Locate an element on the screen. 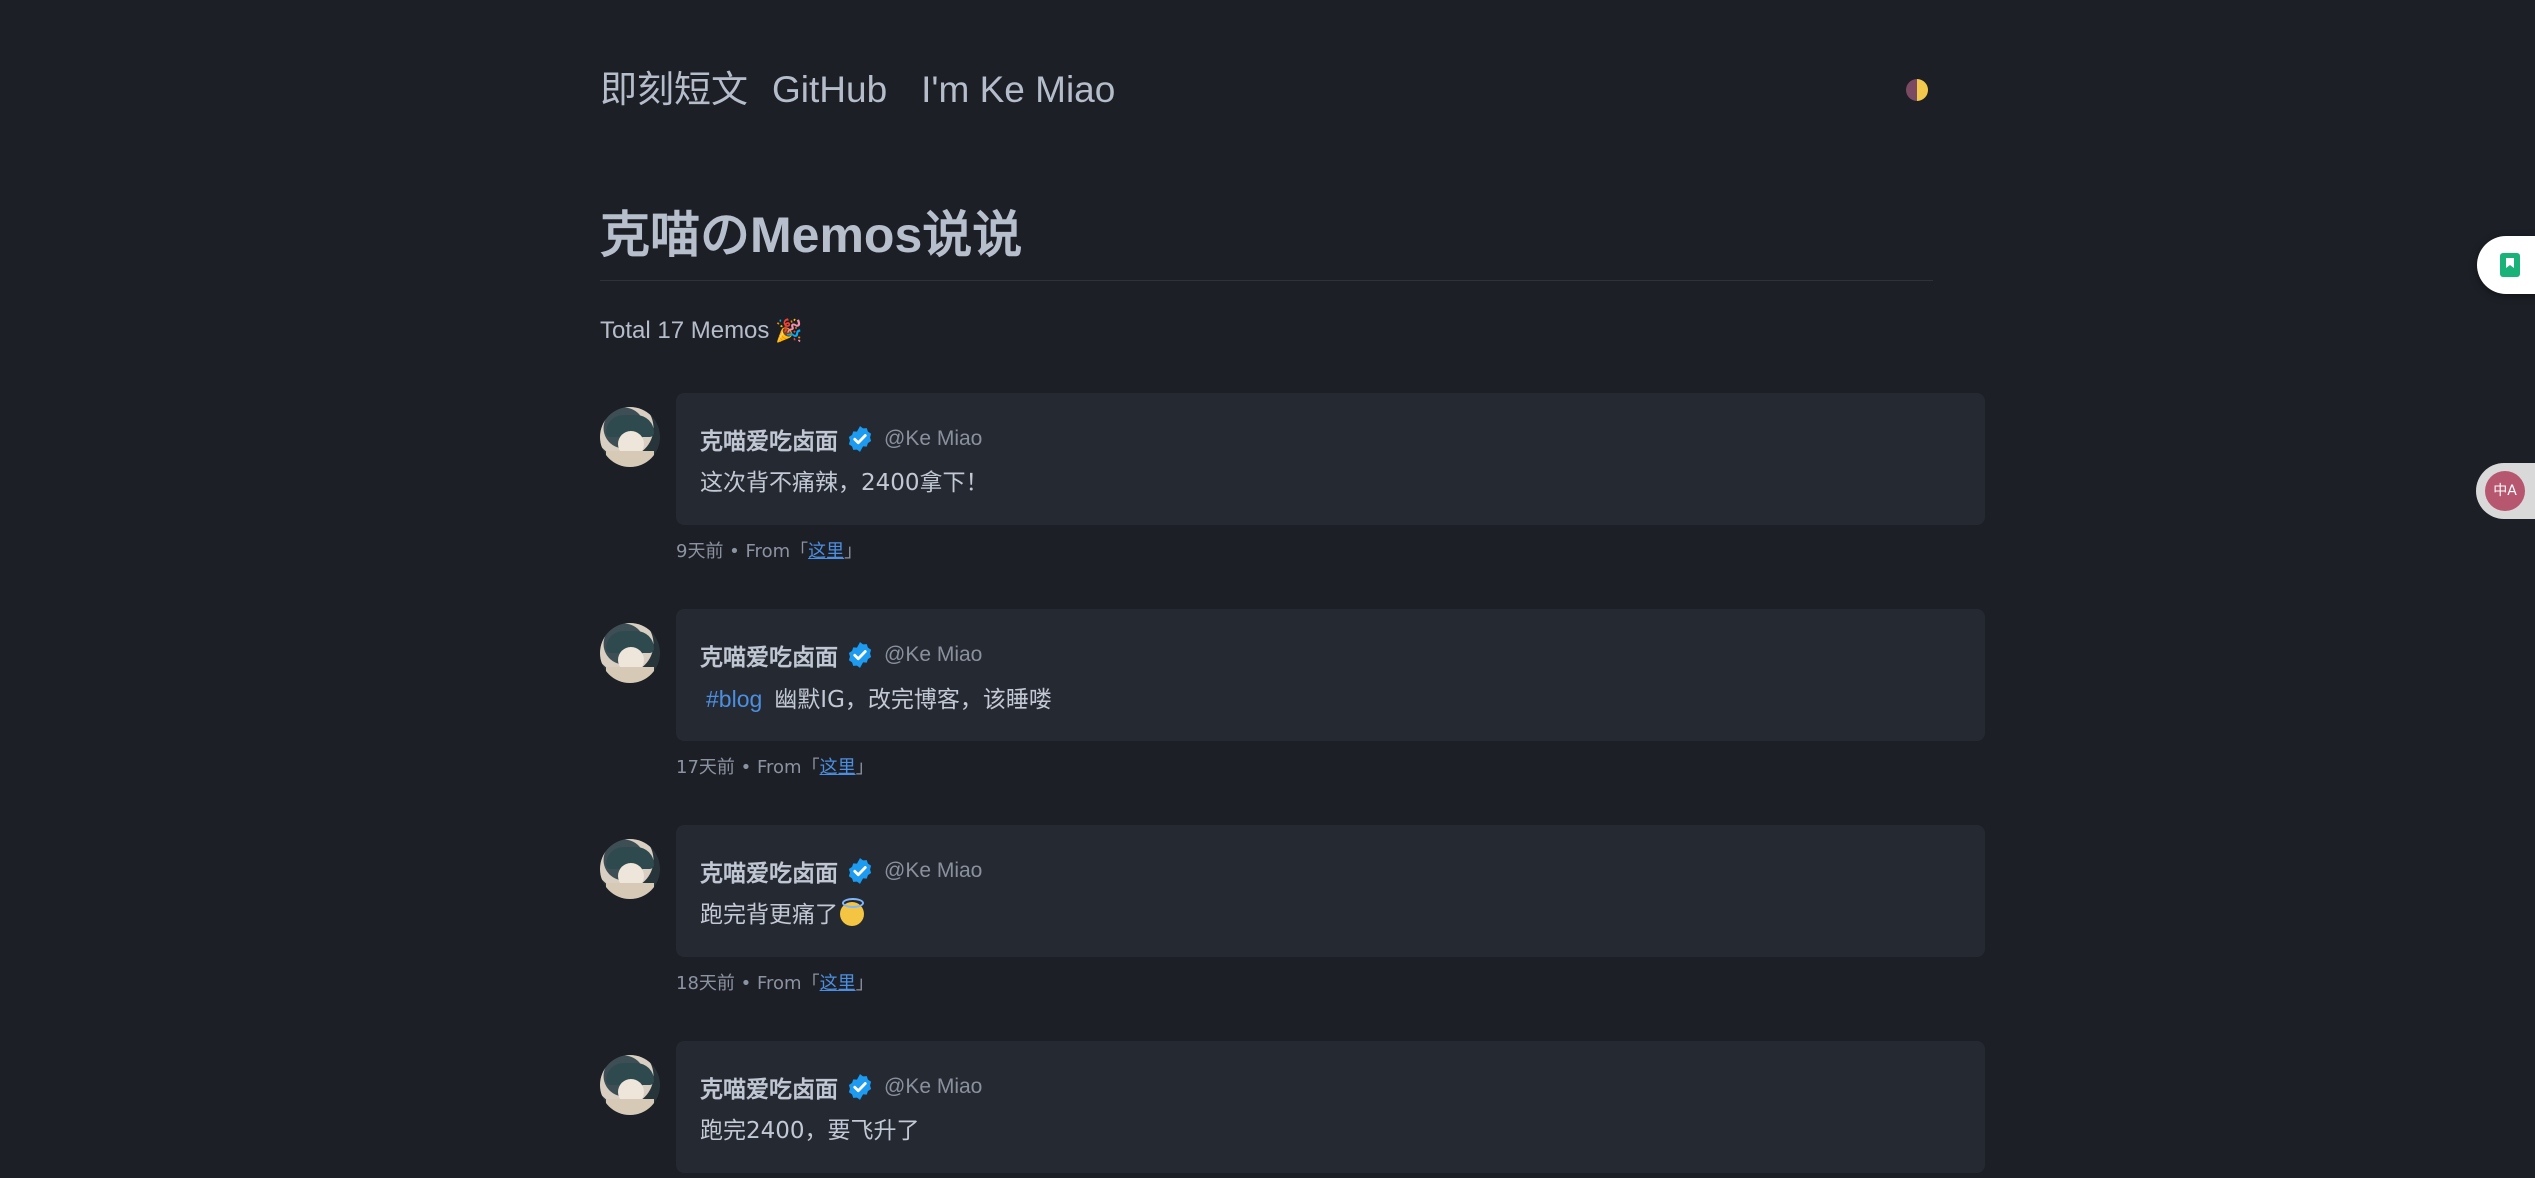  title-divider is located at coordinates (1266, 280).